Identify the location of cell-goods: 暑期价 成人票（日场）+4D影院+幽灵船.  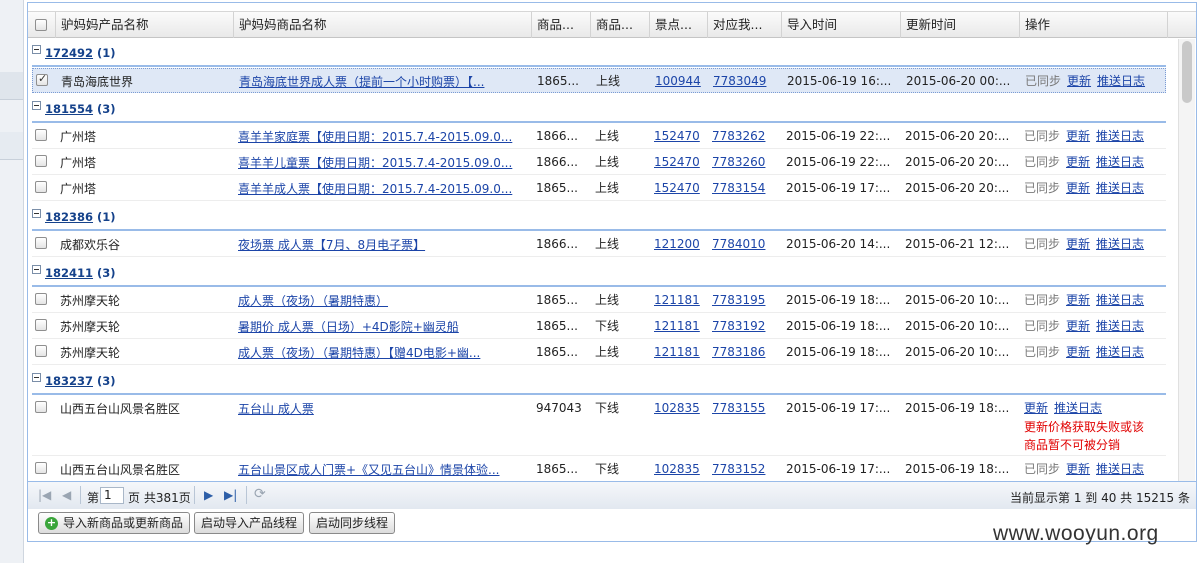
(383, 327).